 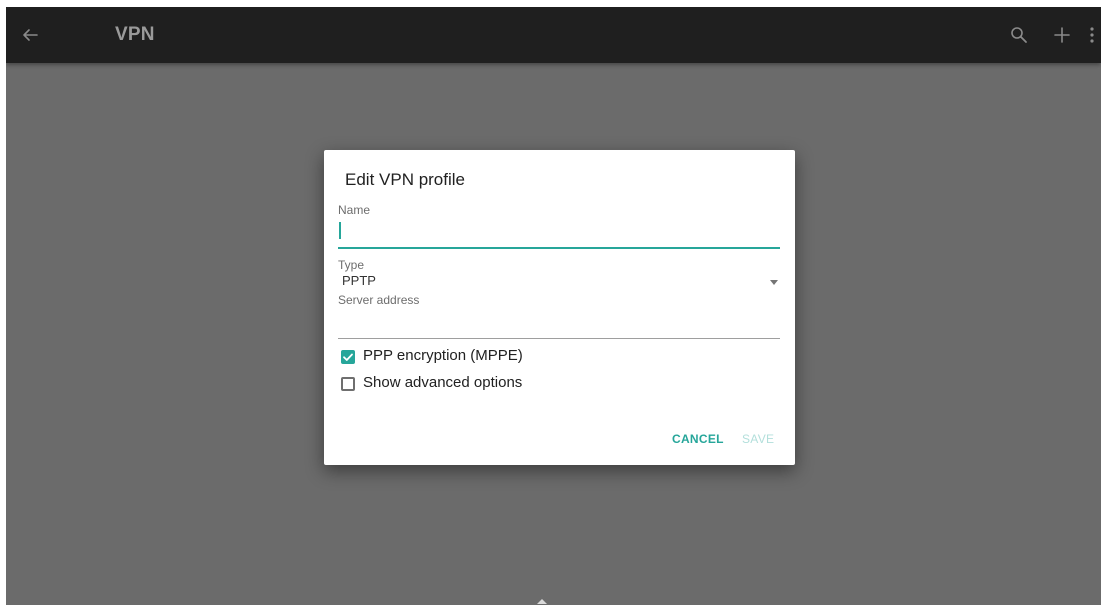 I want to click on search-icon, so click(x=1019, y=35).